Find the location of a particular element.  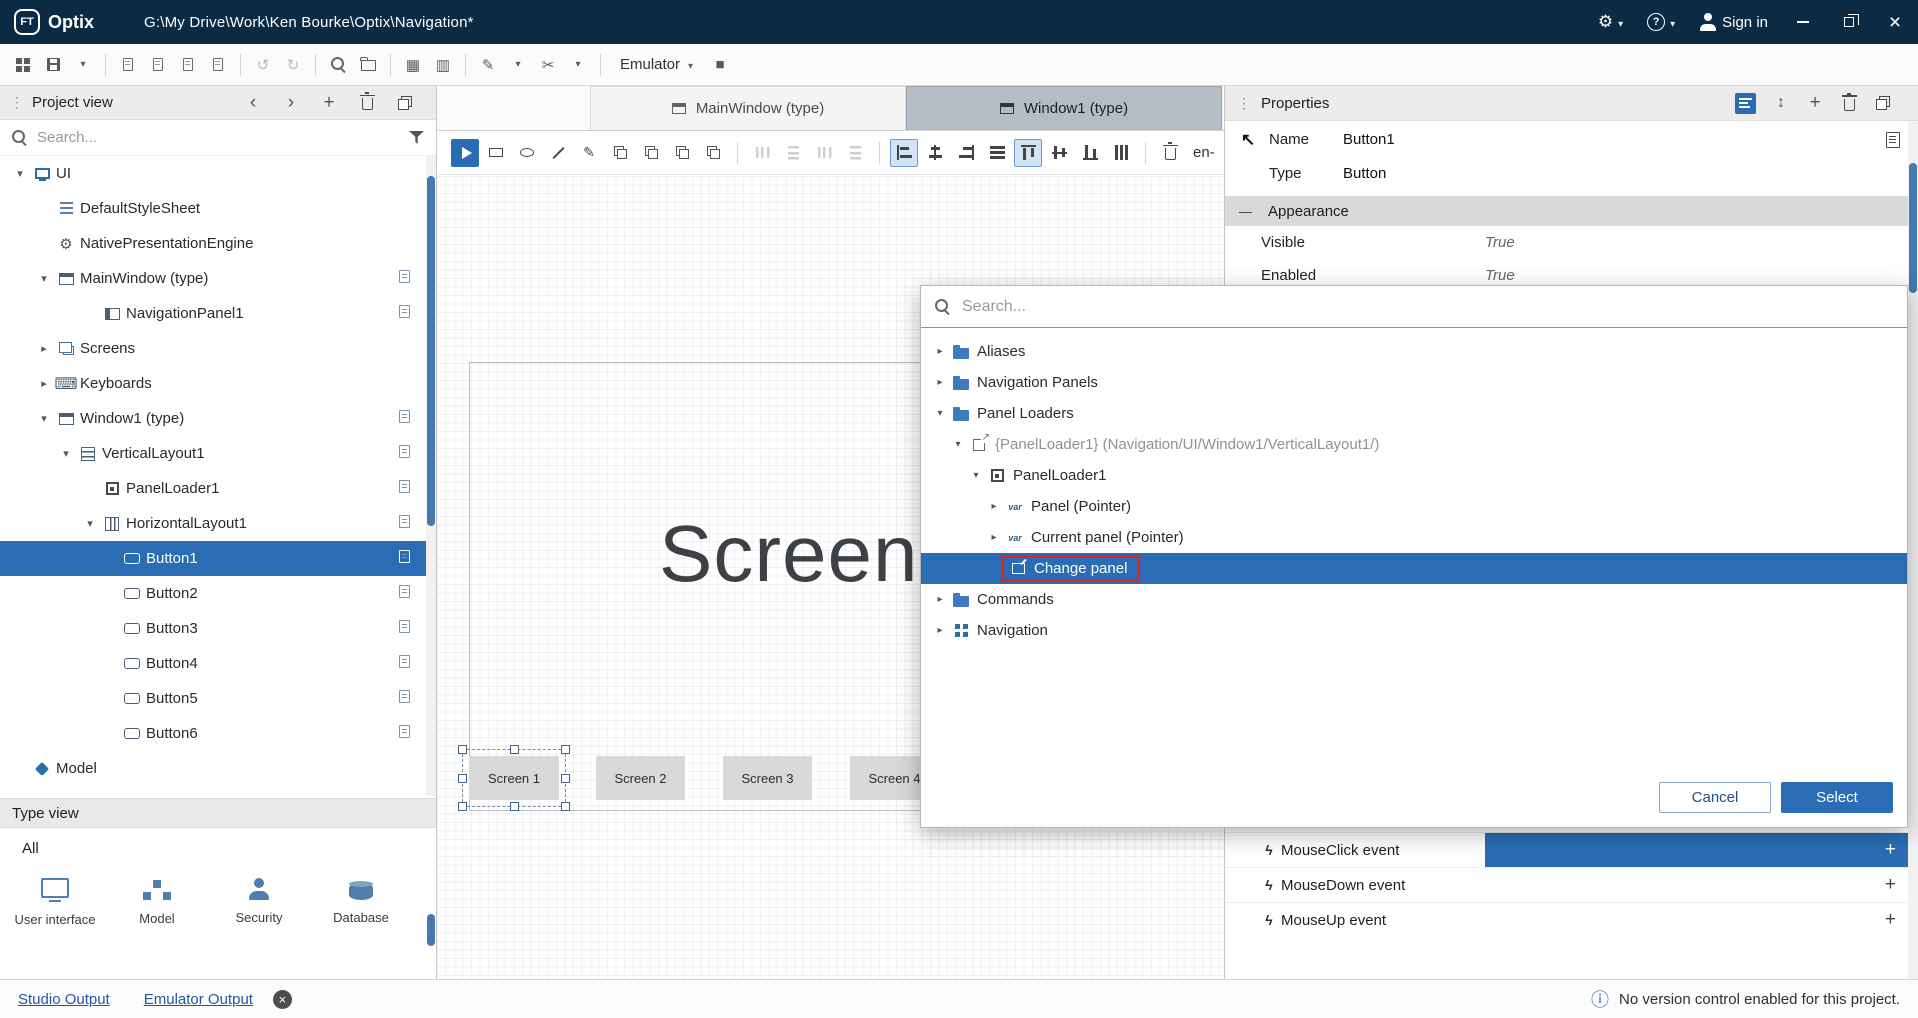

language-dropdown: en- is located at coordinates (1204, 152).